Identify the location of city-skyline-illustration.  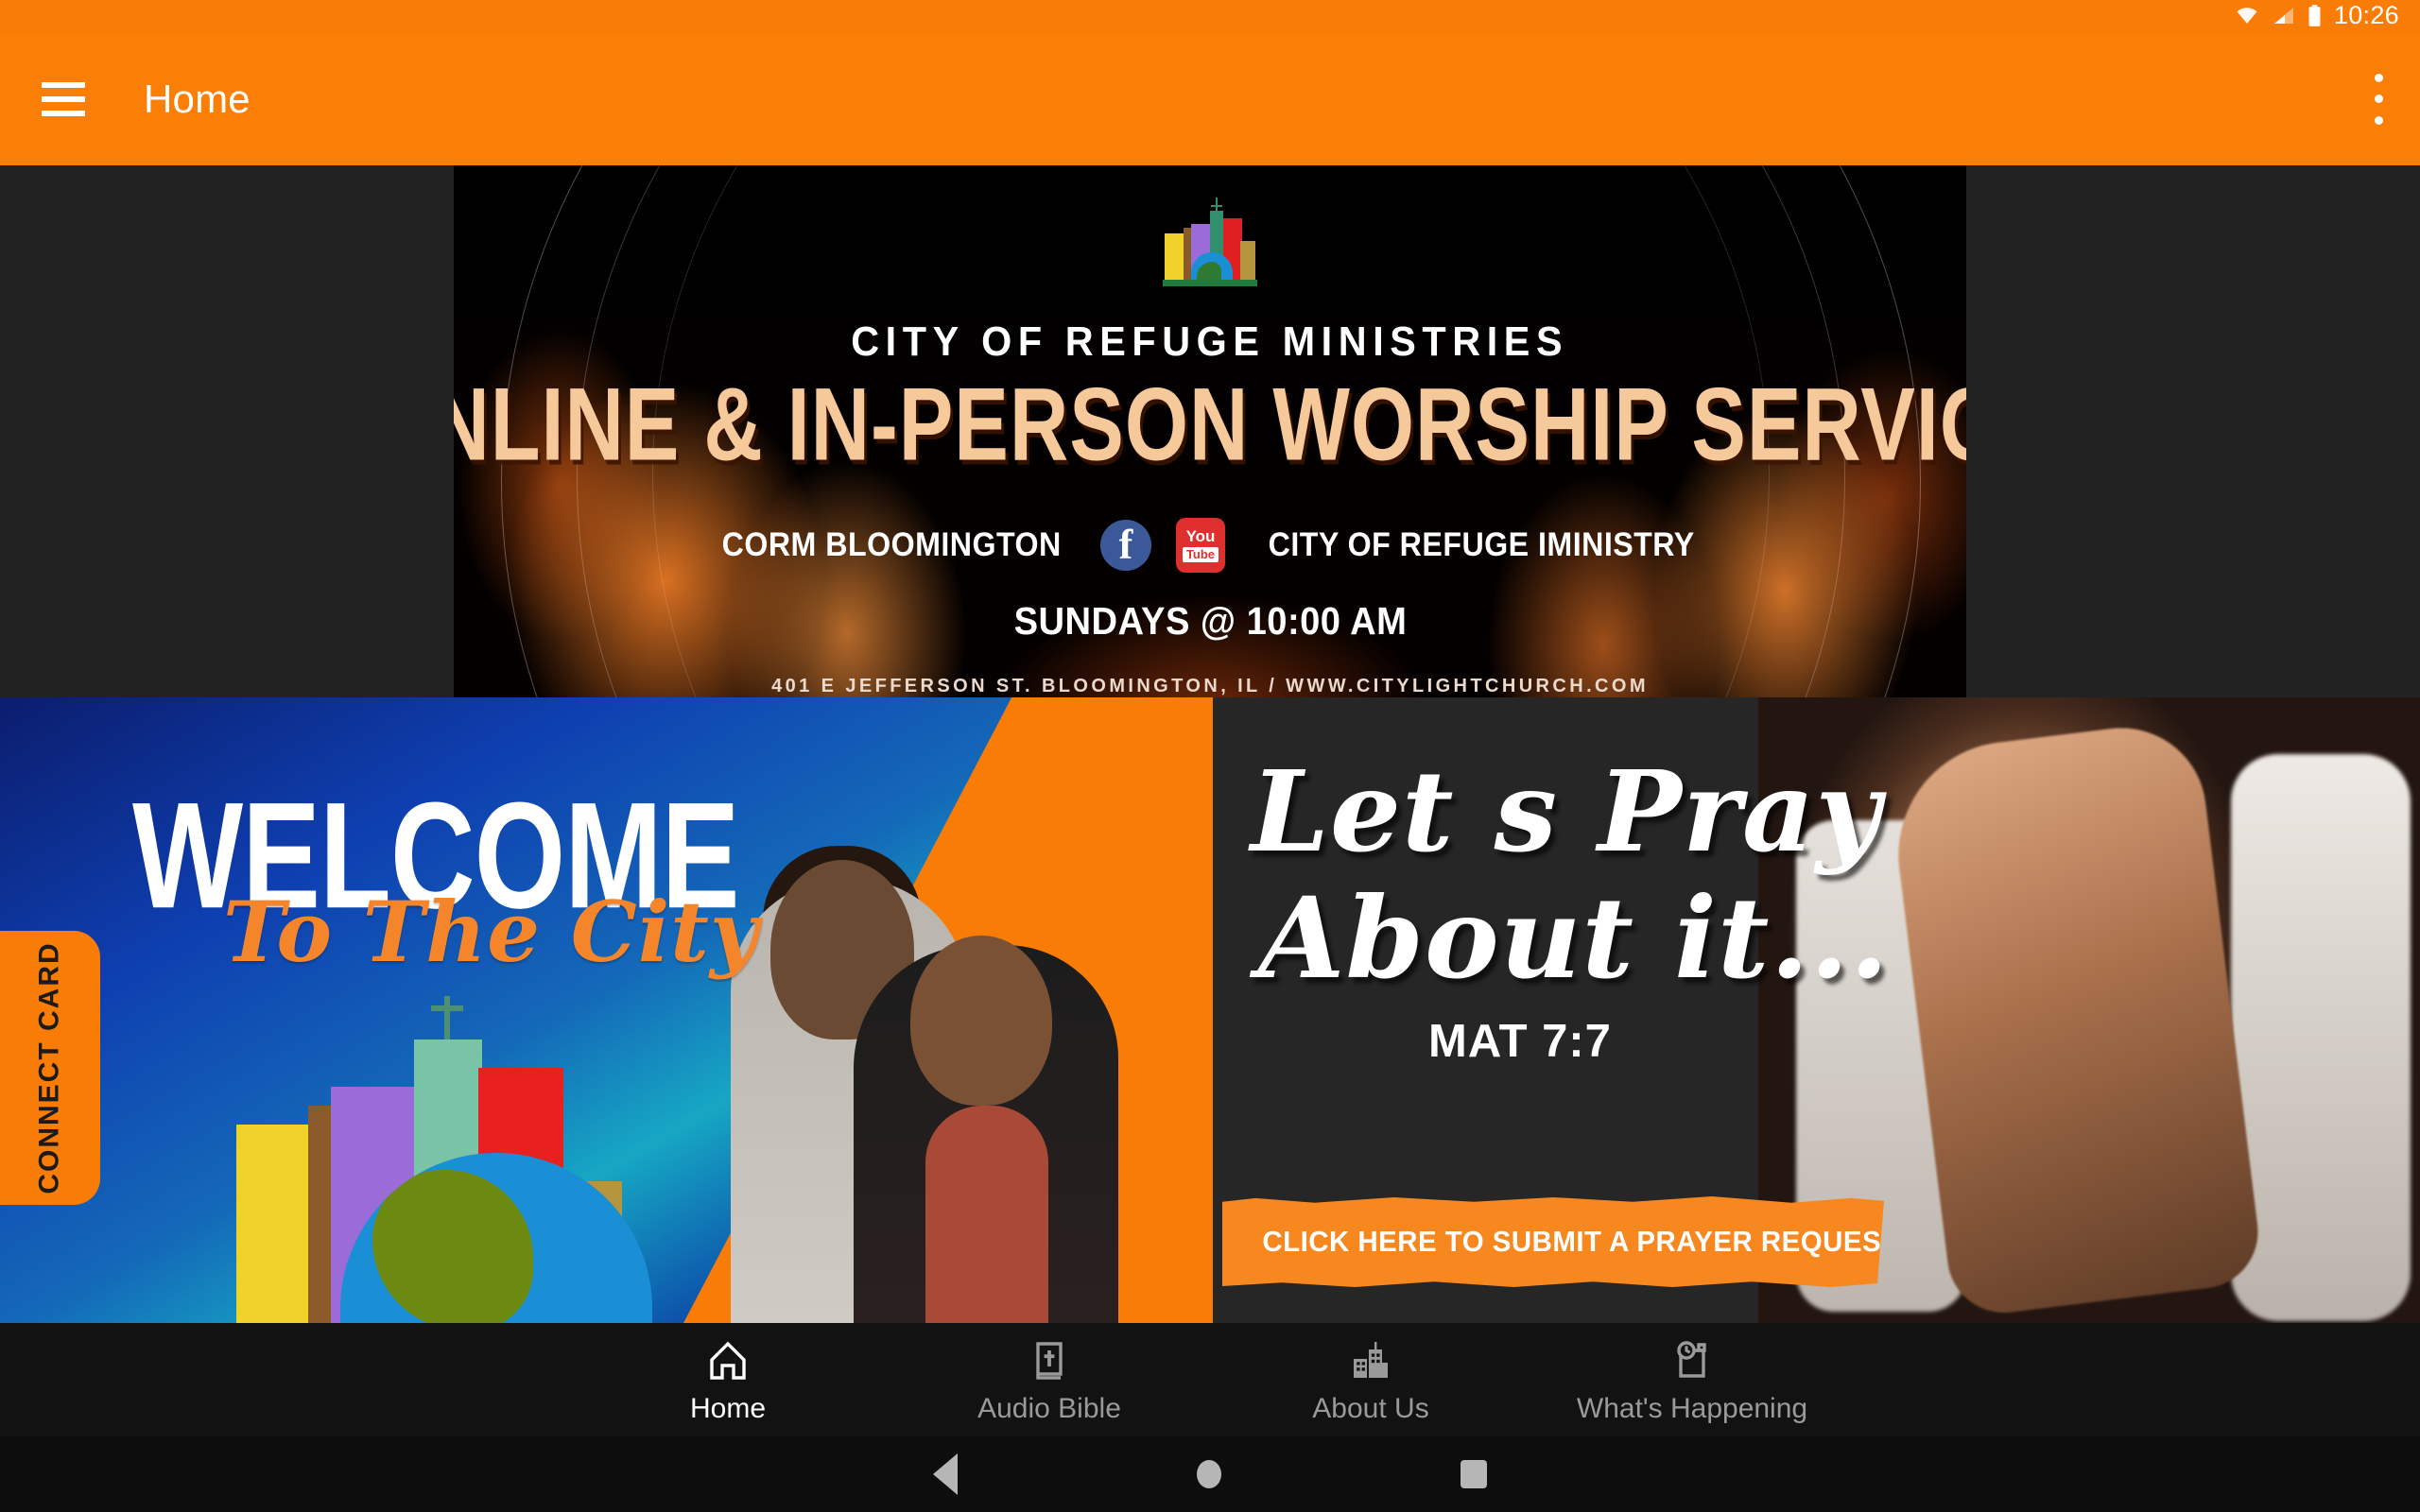
(463, 1159).